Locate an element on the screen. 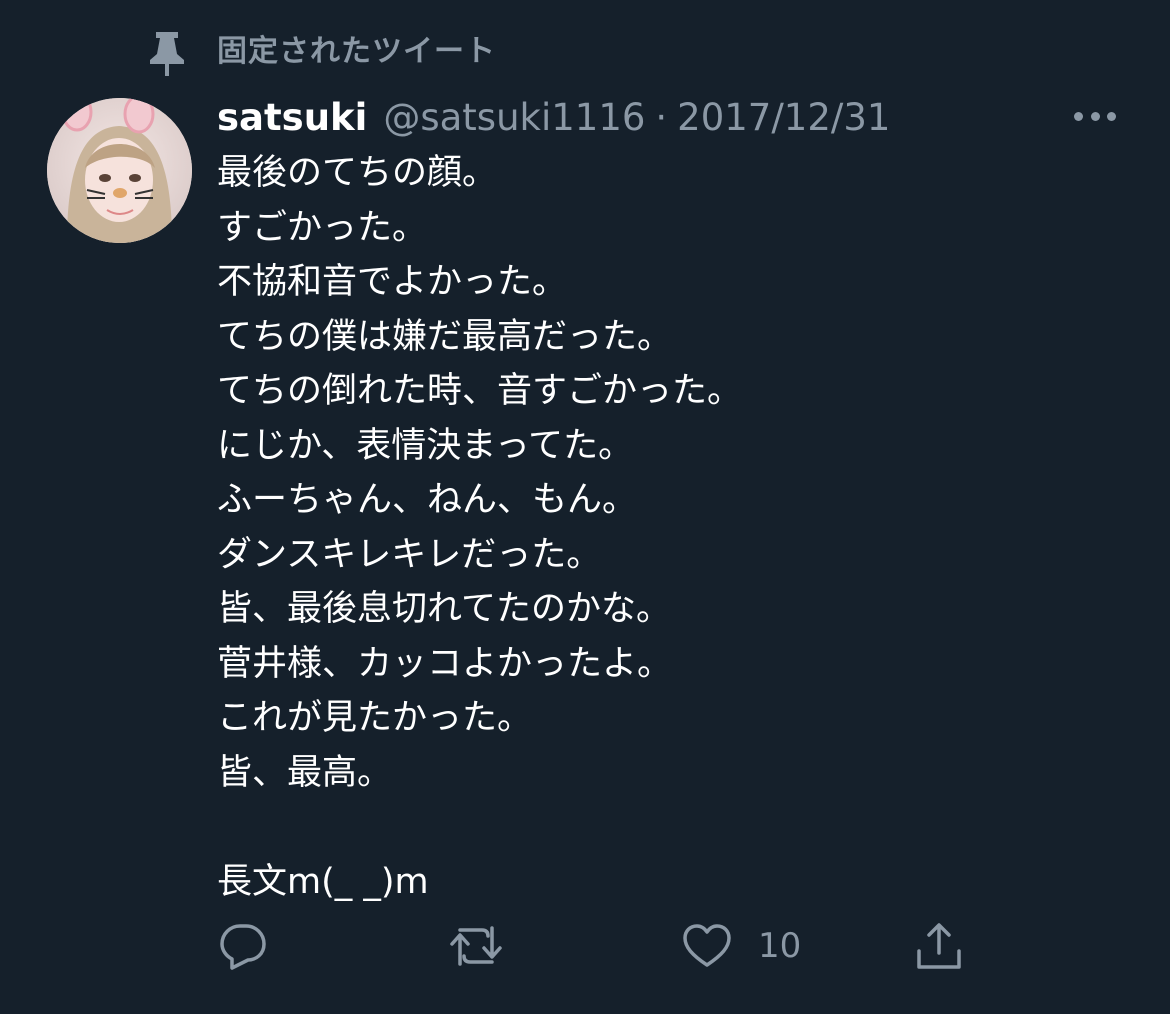 The width and height of the screenshot is (1170, 1014). retweet-button is located at coordinates (476, 946).